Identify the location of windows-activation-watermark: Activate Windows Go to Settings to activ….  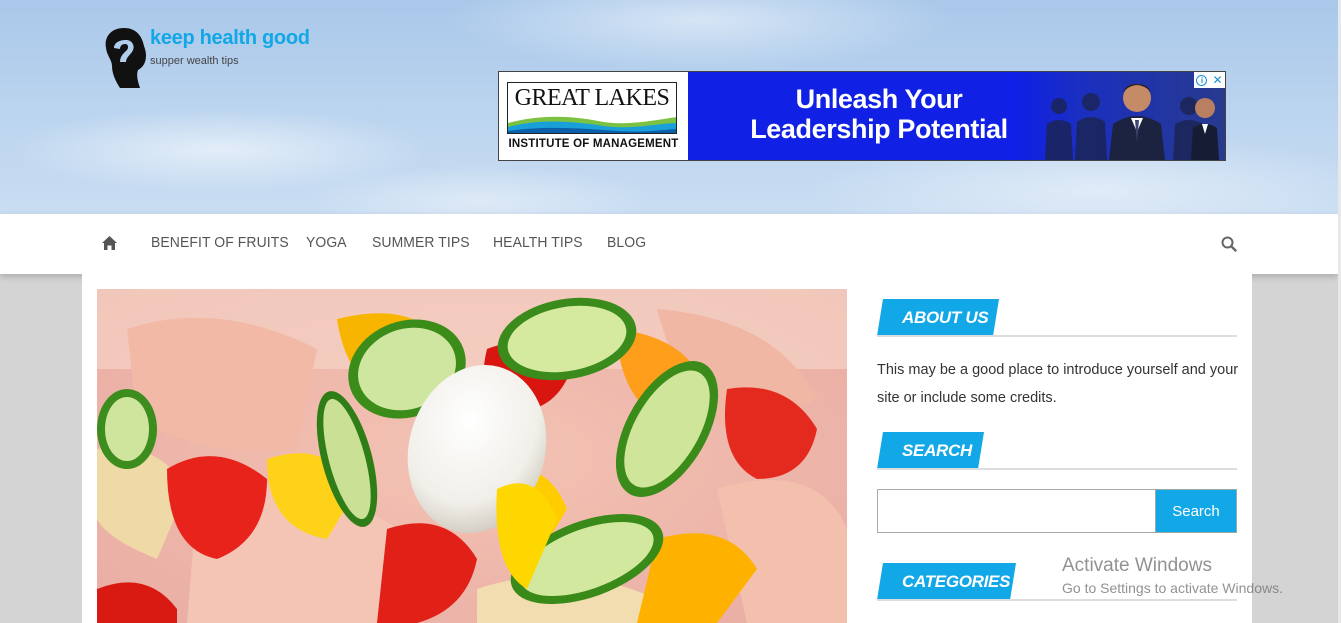
(1172, 575).